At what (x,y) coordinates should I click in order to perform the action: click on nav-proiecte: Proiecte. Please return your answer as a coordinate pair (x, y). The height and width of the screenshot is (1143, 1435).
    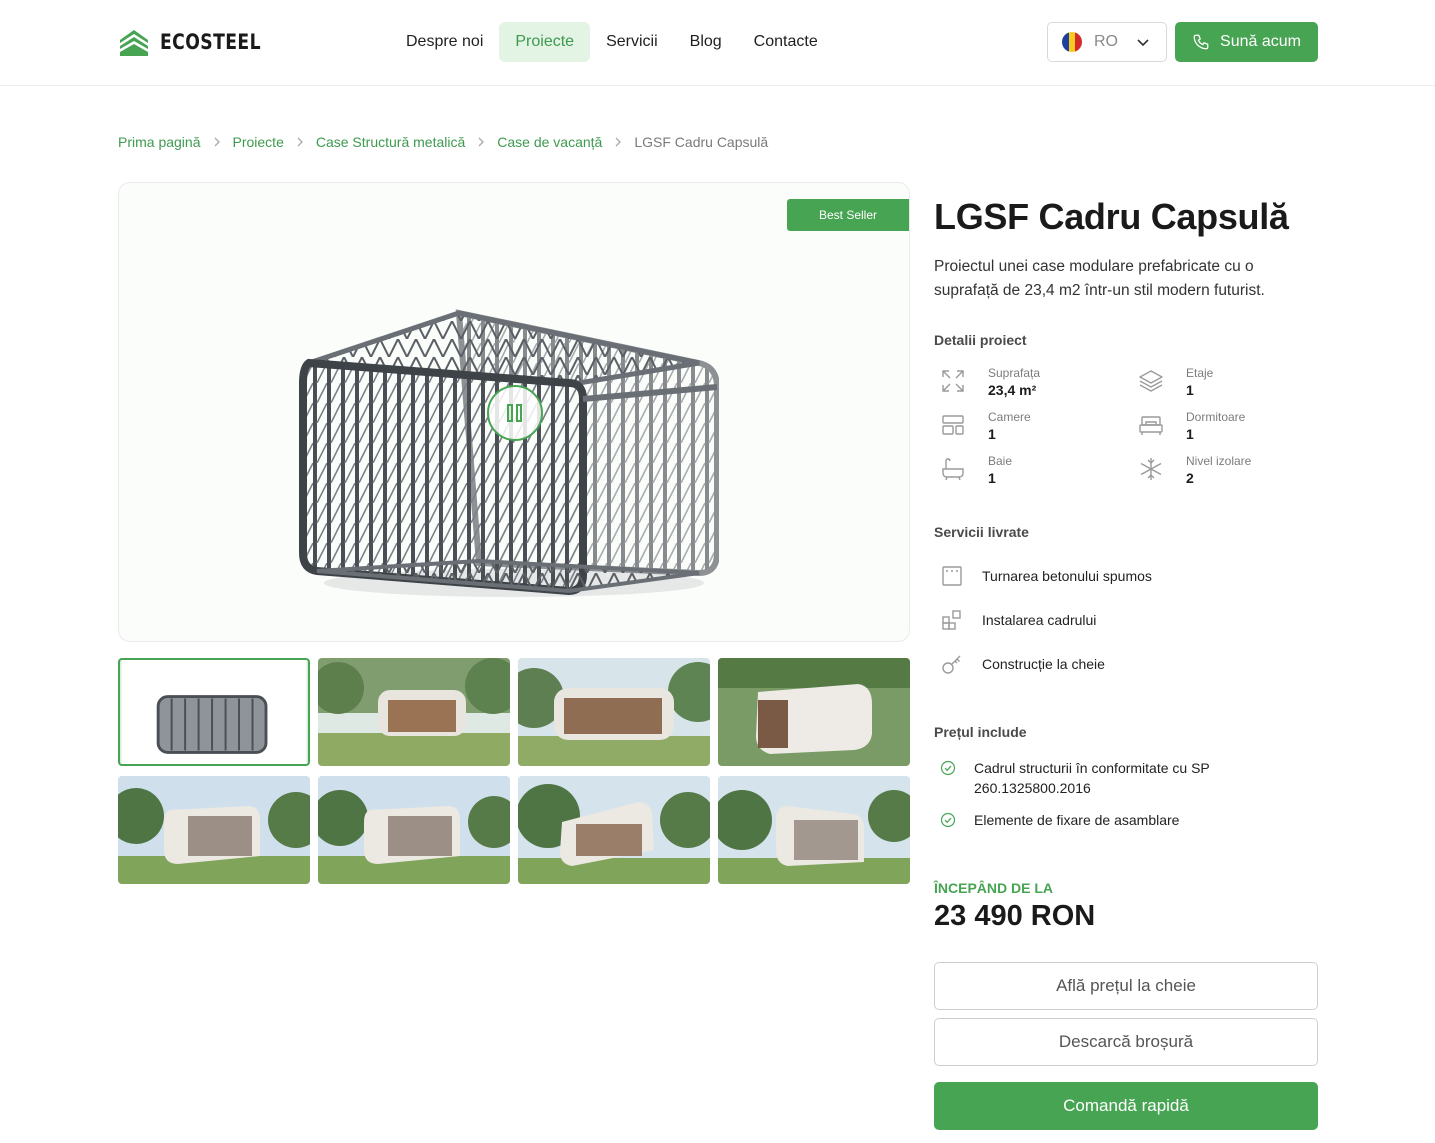
    Looking at the image, I should click on (545, 42).